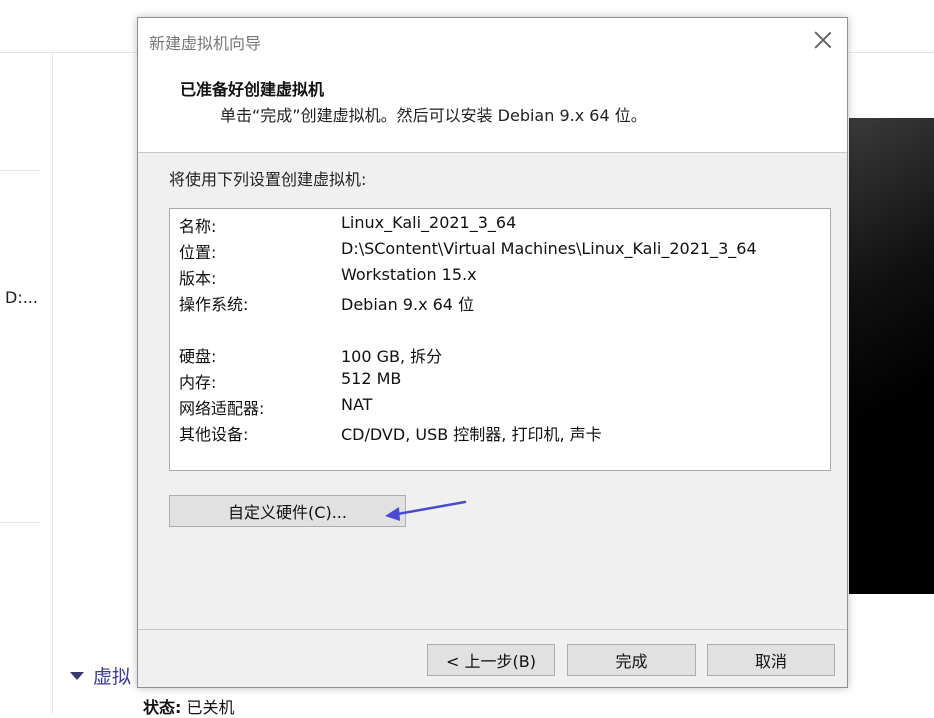  What do you see at coordinates (162, 707) in the screenshot?
I see `status-label: 状态:` at bounding box center [162, 707].